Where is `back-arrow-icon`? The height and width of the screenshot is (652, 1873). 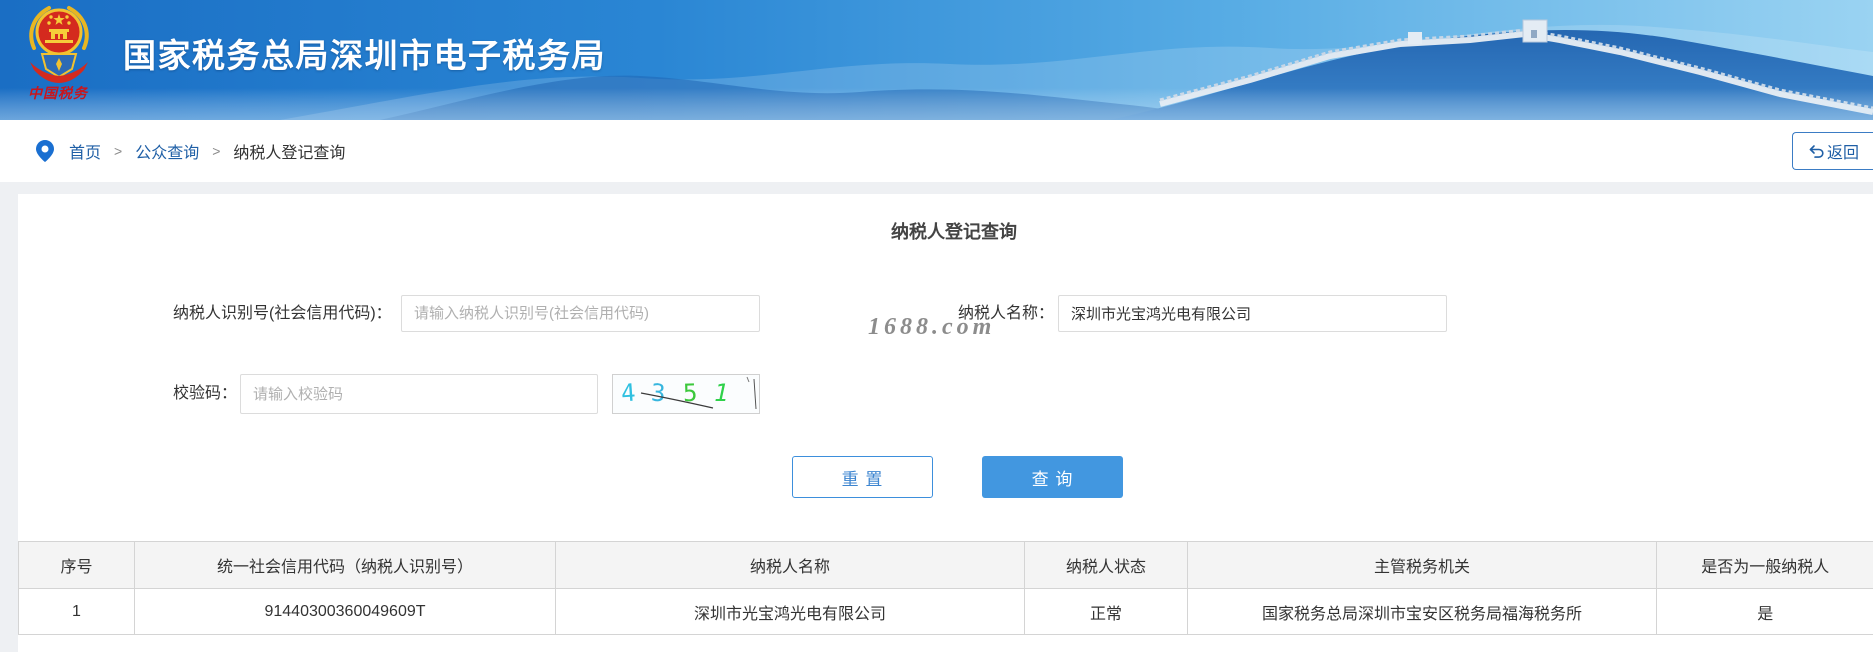
back-arrow-icon is located at coordinates (1816, 151).